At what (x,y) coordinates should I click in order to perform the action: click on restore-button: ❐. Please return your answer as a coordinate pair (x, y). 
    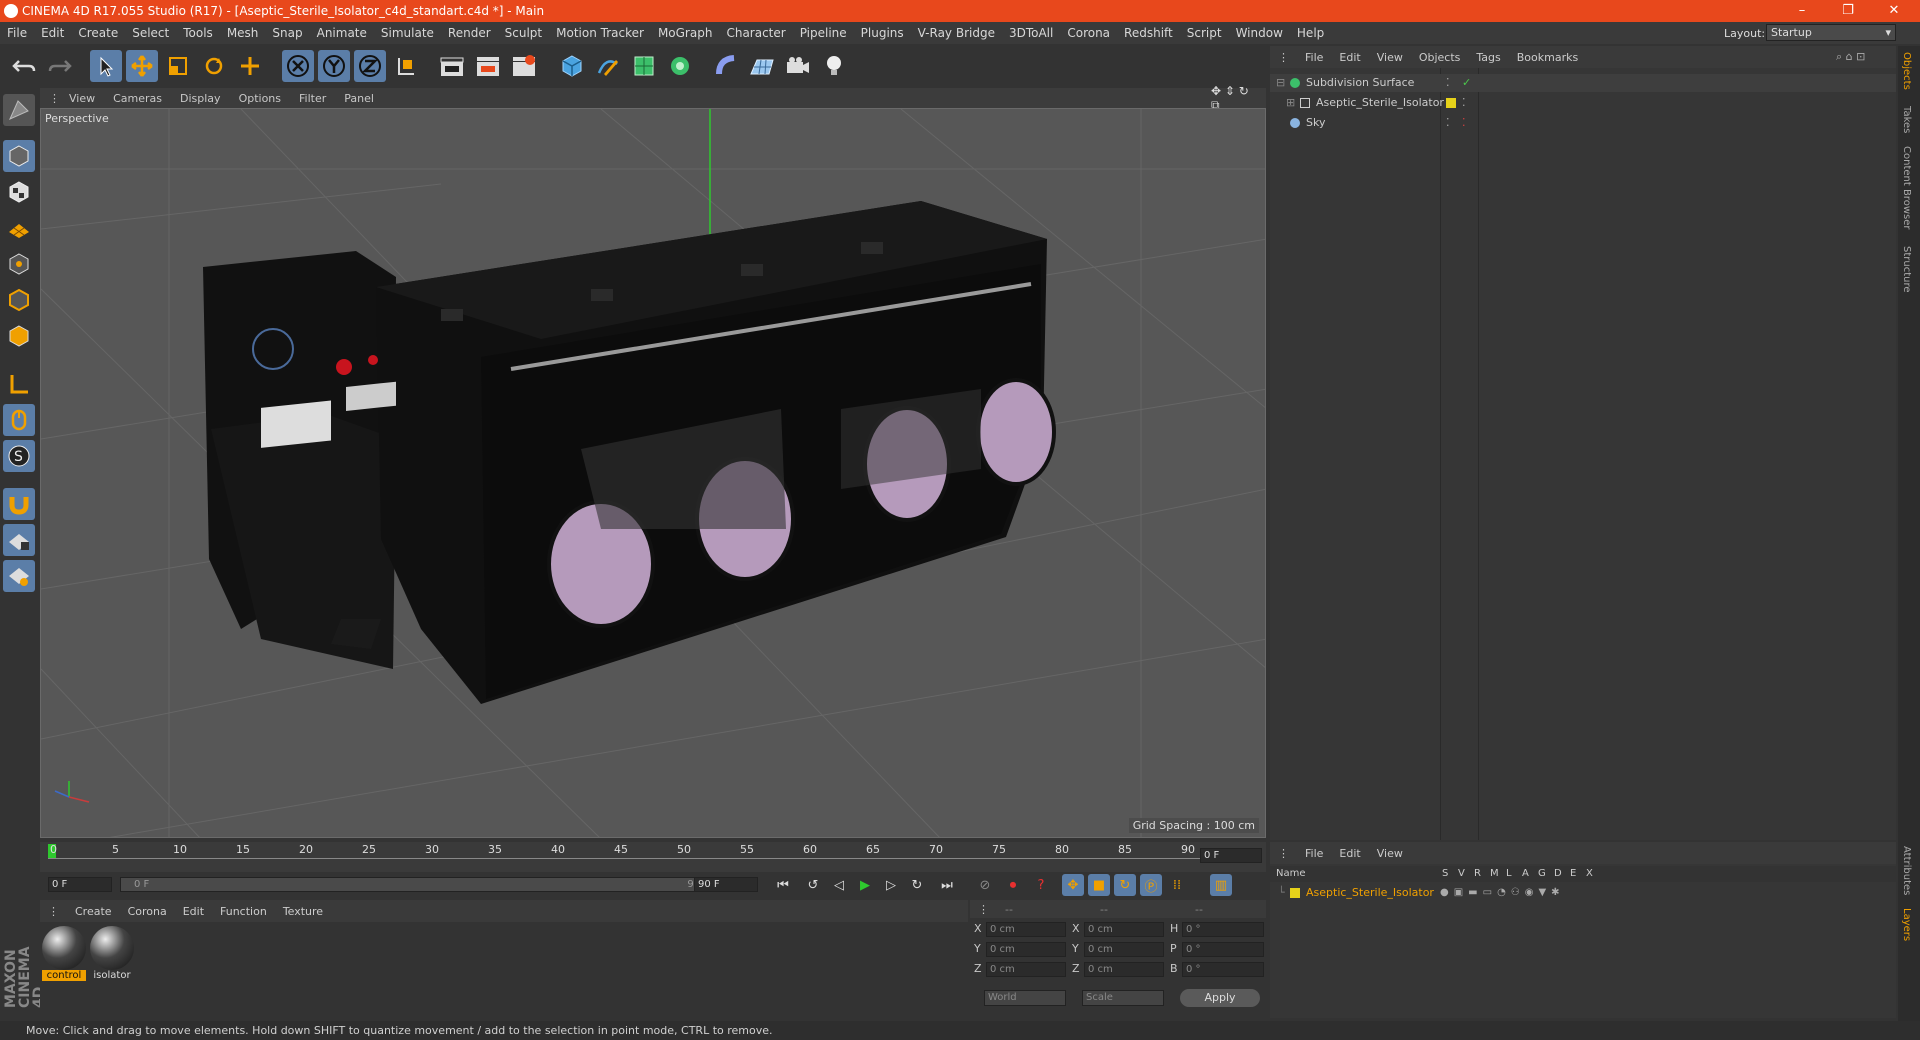
    Looking at the image, I should click on (1848, 11).